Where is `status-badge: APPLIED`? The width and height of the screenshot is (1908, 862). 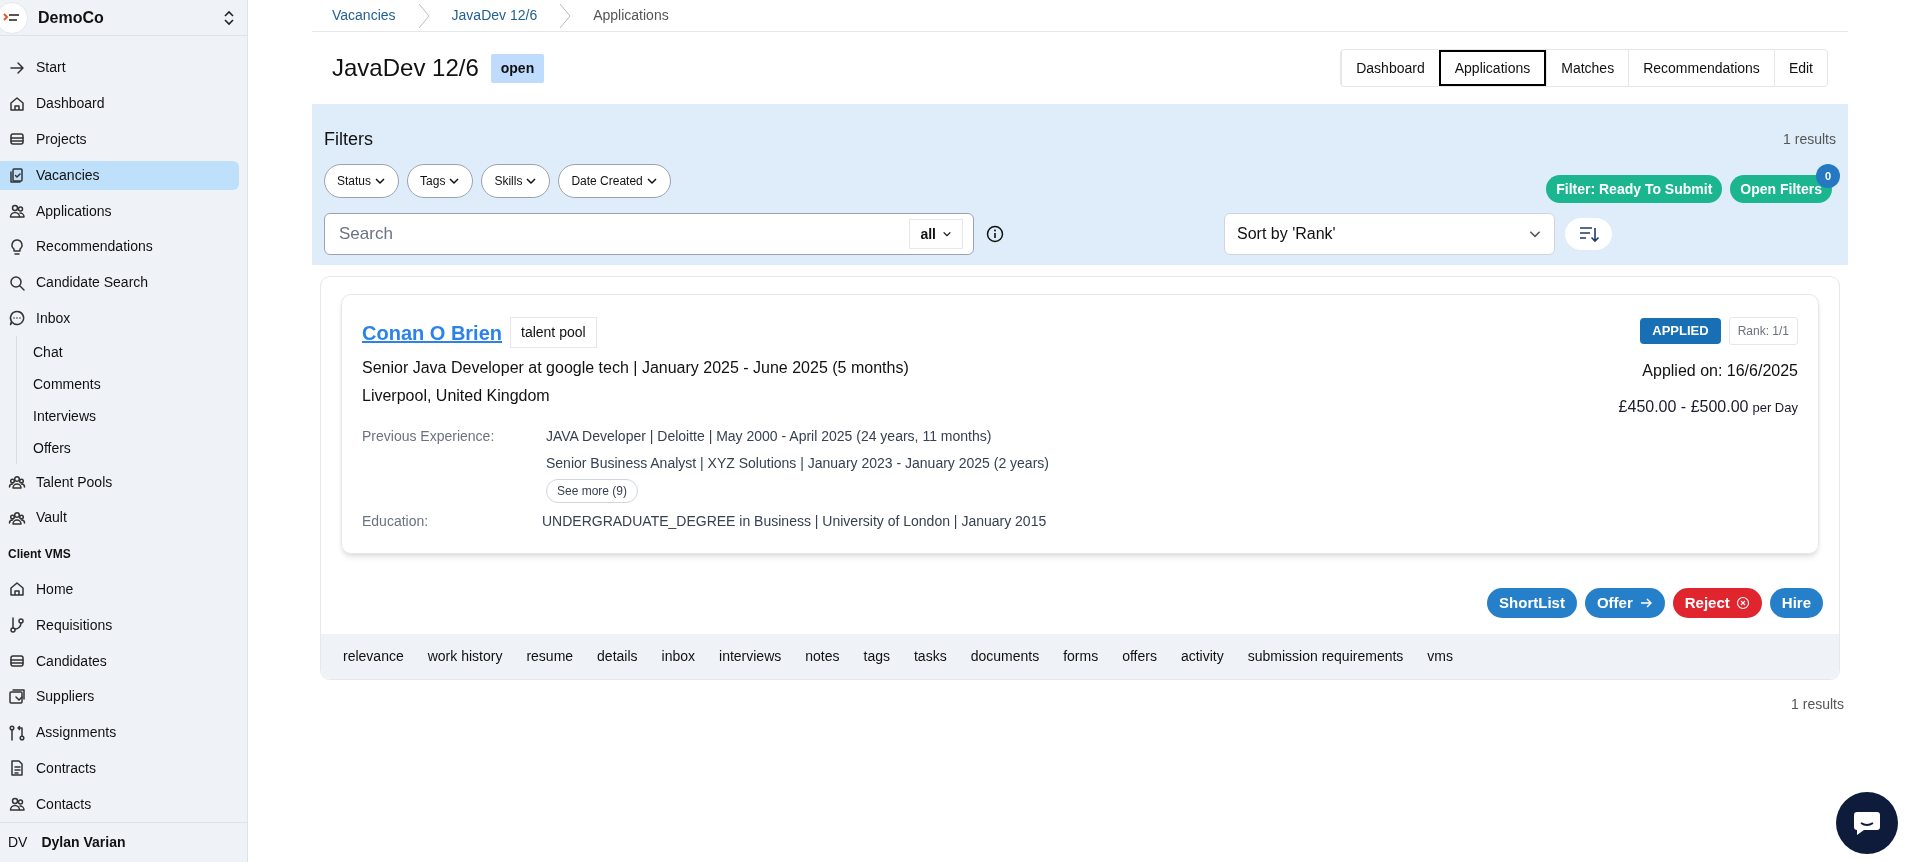
status-badge: APPLIED is located at coordinates (1680, 331).